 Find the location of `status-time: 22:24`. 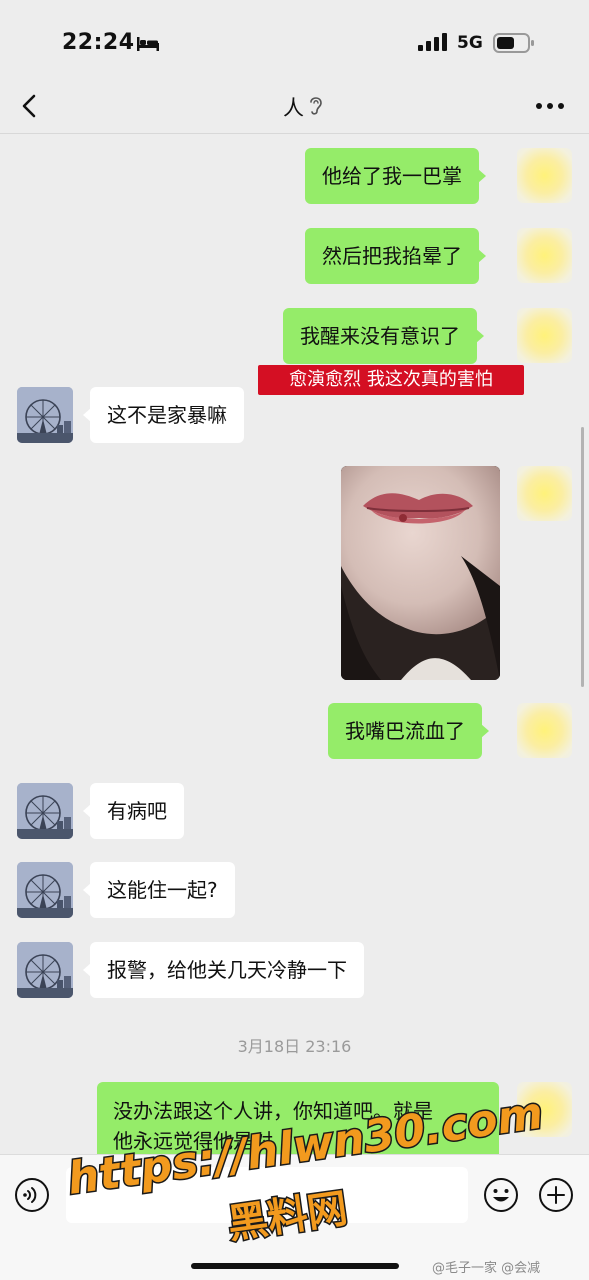

status-time: 22:24 is located at coordinates (98, 42).